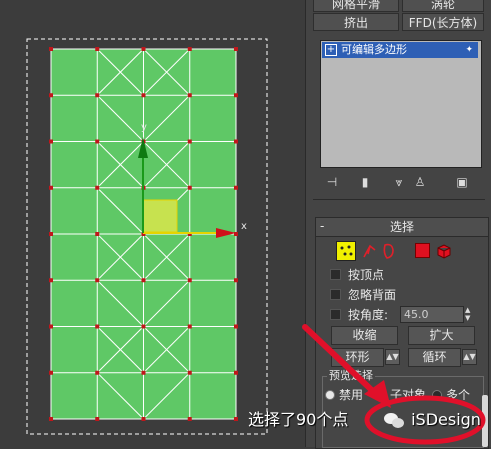 This screenshot has width=491, height=449. I want to click on modifier-stack: + 可编辑多边形 ✦, so click(401, 104).